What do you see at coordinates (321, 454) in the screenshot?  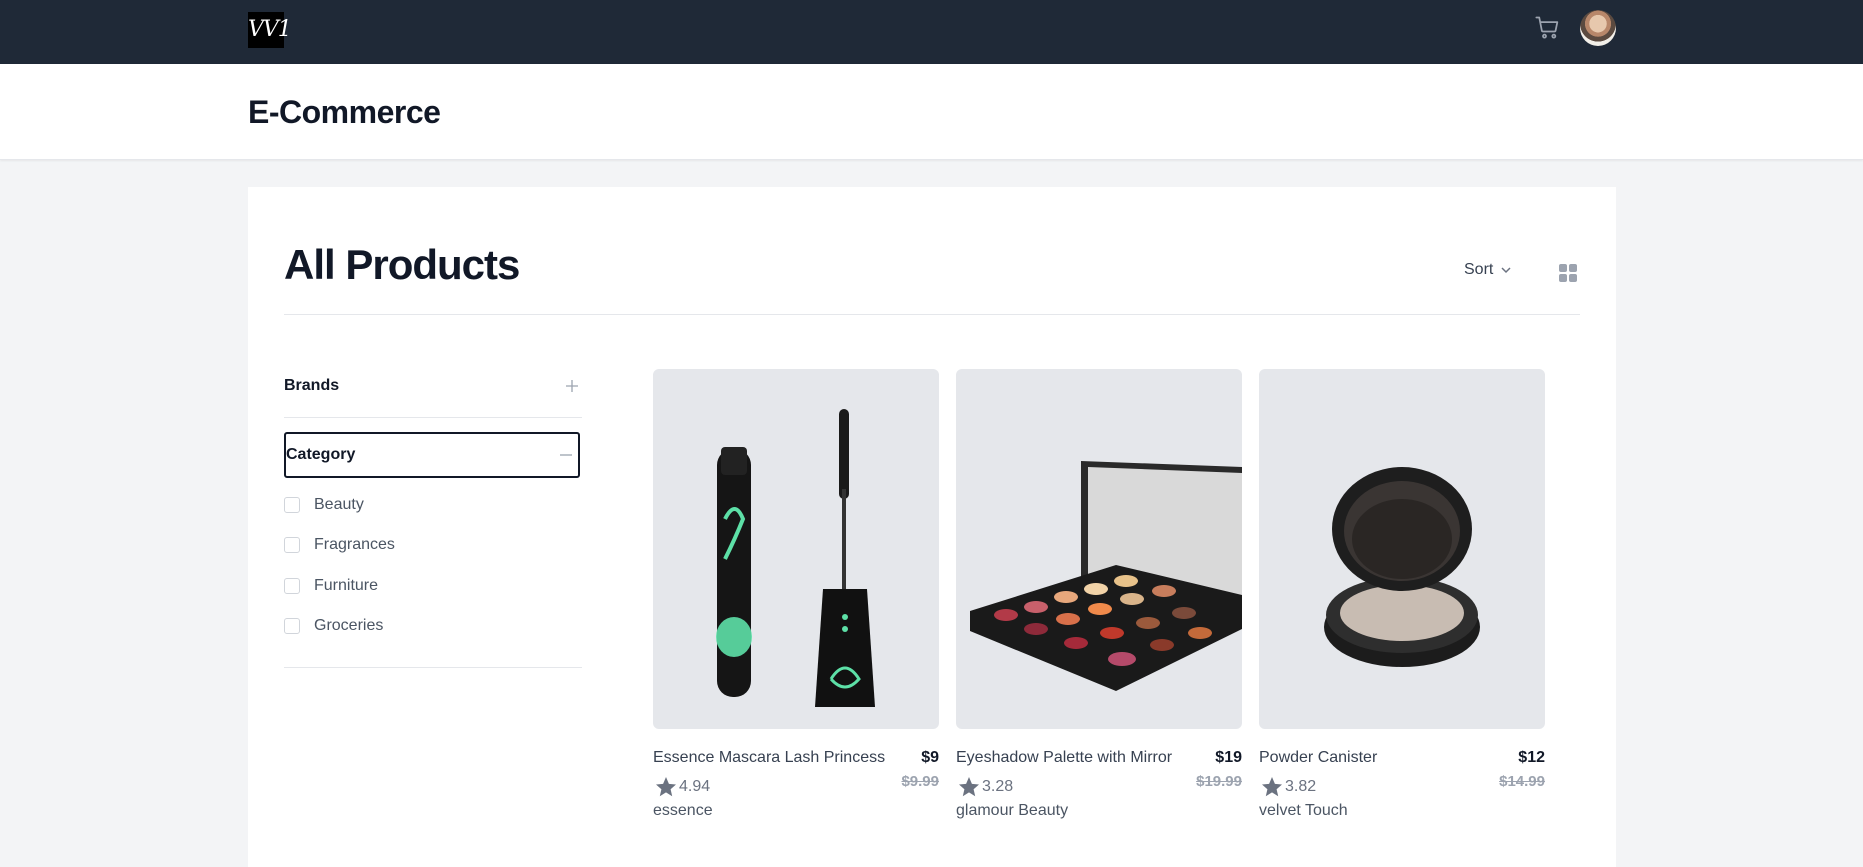 I see `category-filter-label: Category` at bounding box center [321, 454].